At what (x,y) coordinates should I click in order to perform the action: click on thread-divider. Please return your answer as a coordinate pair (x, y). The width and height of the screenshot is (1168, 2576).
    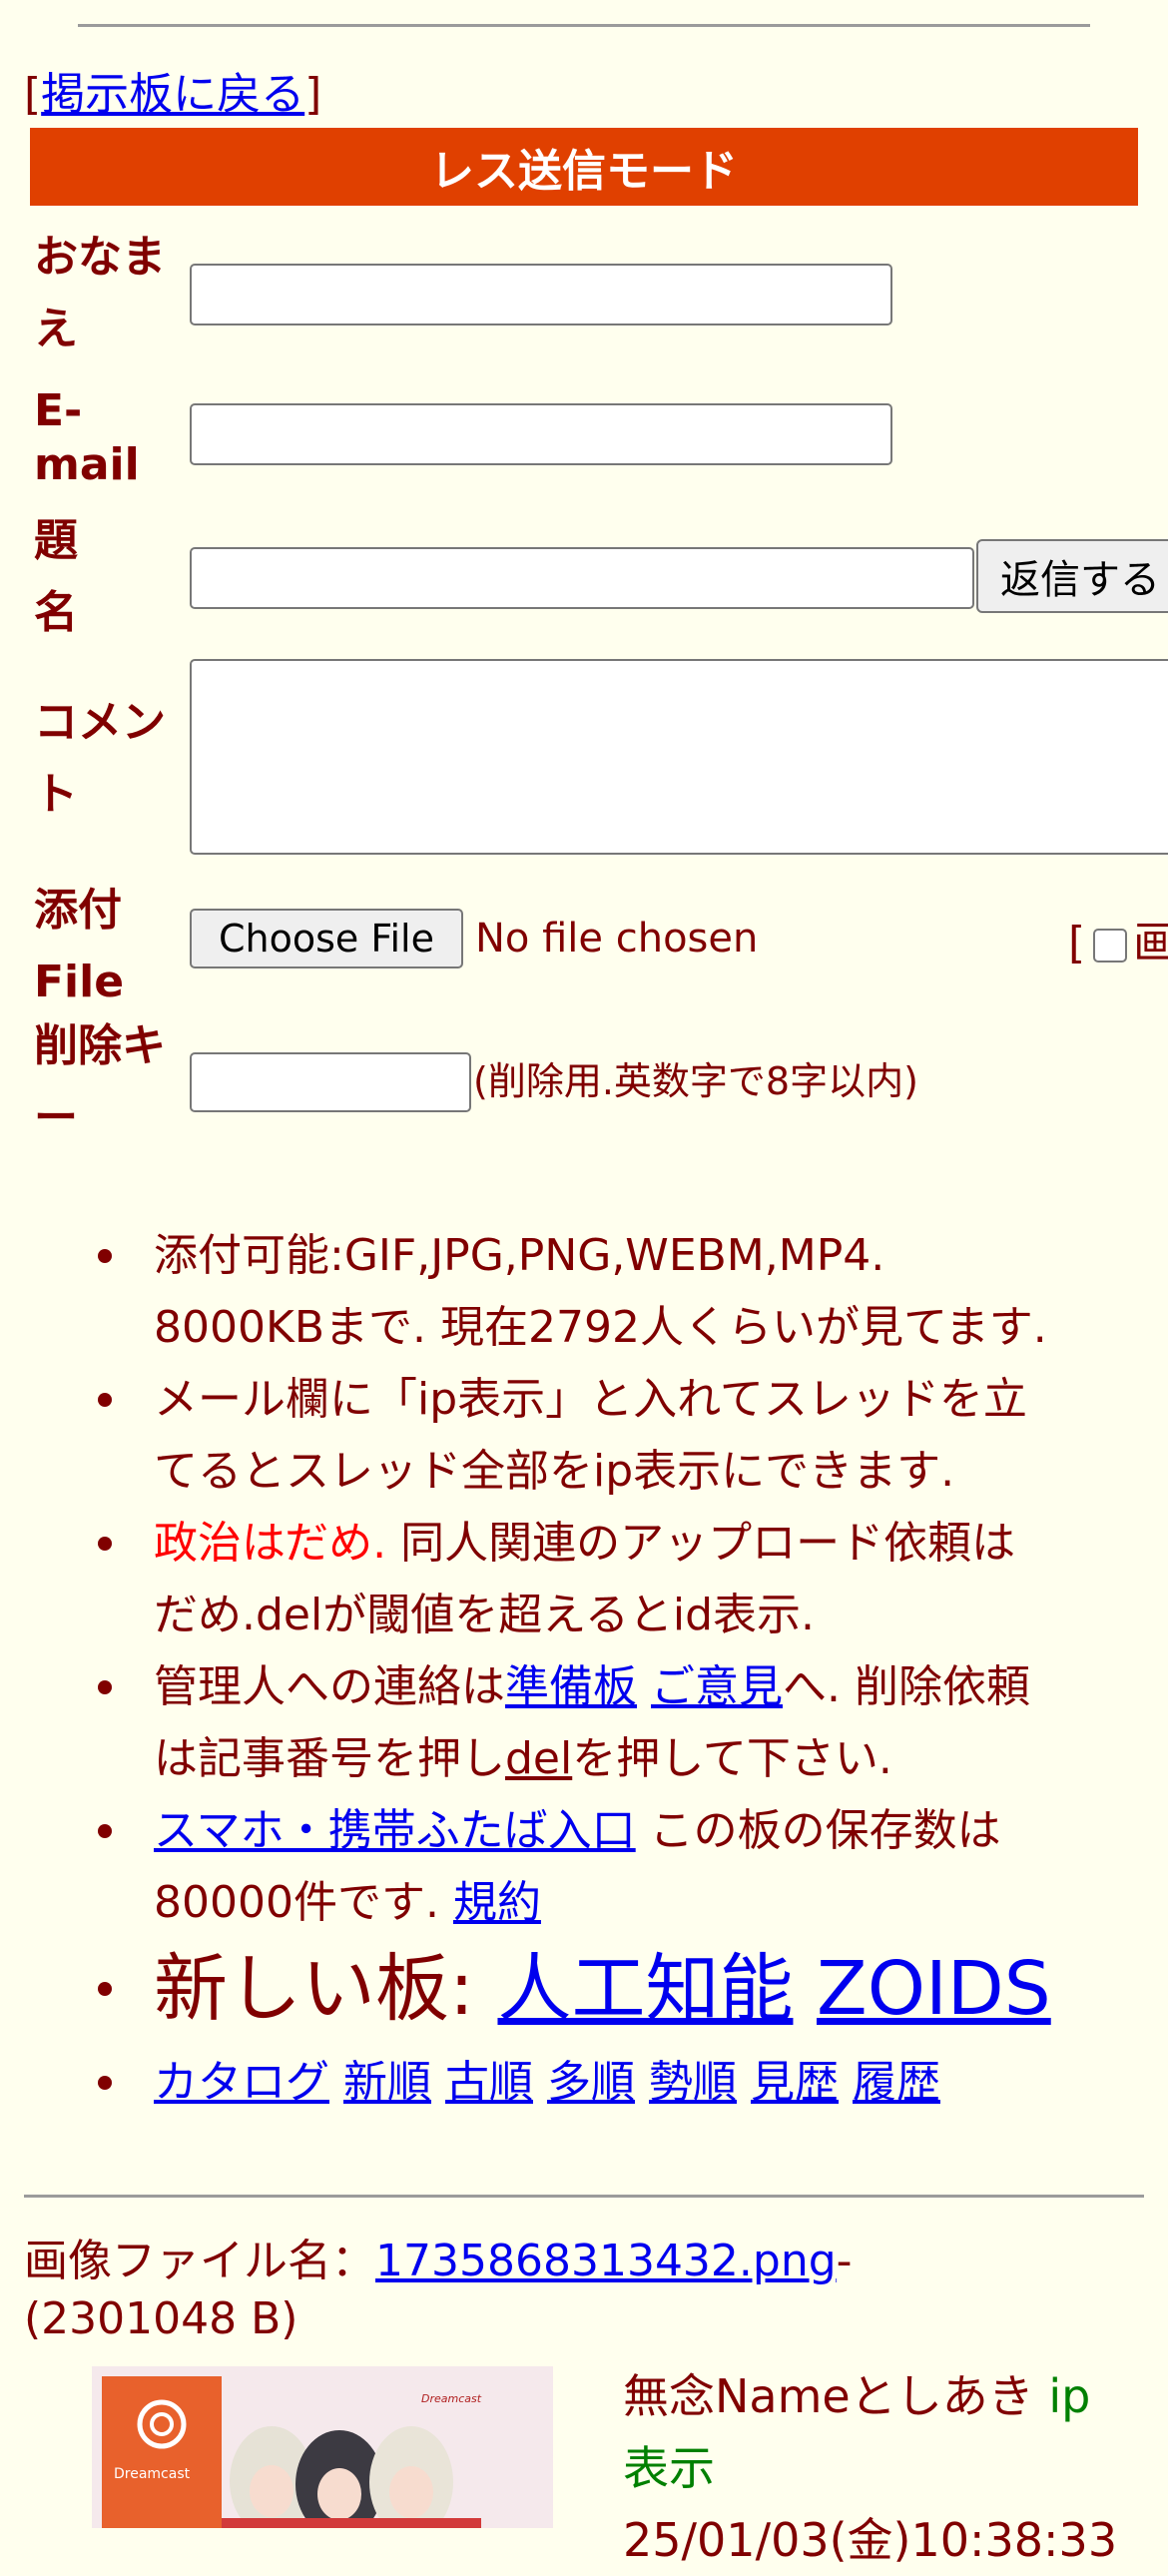
    Looking at the image, I should click on (584, 2196).